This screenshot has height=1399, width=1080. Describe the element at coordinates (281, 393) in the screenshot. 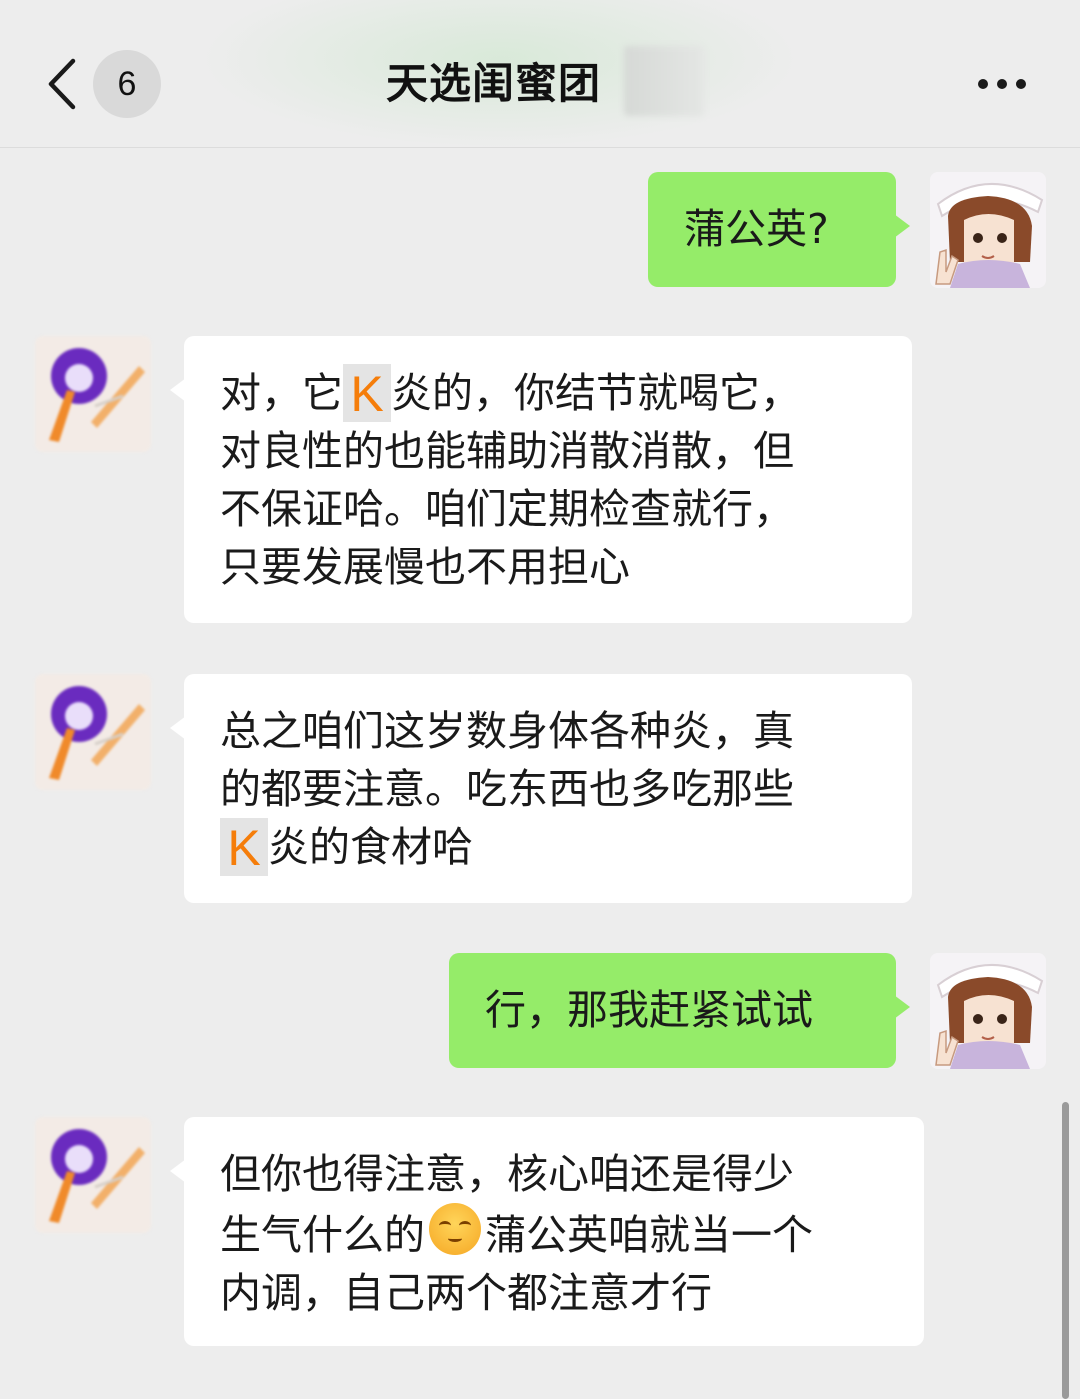

I see `message-text: 对，它` at that location.